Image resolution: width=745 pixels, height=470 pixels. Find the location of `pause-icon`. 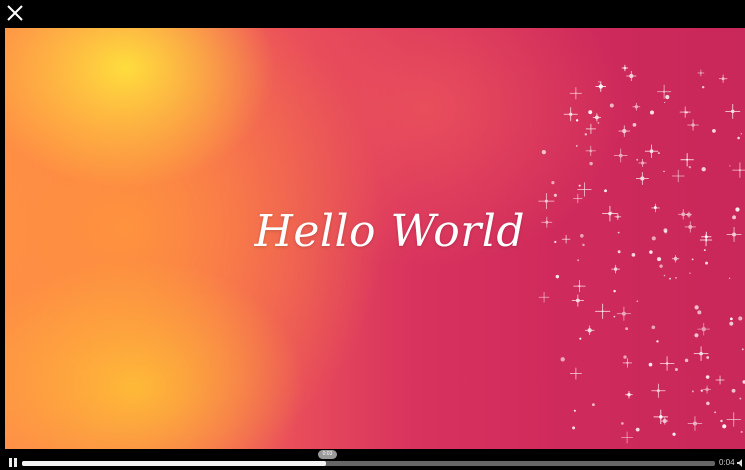

pause-icon is located at coordinates (13, 462).